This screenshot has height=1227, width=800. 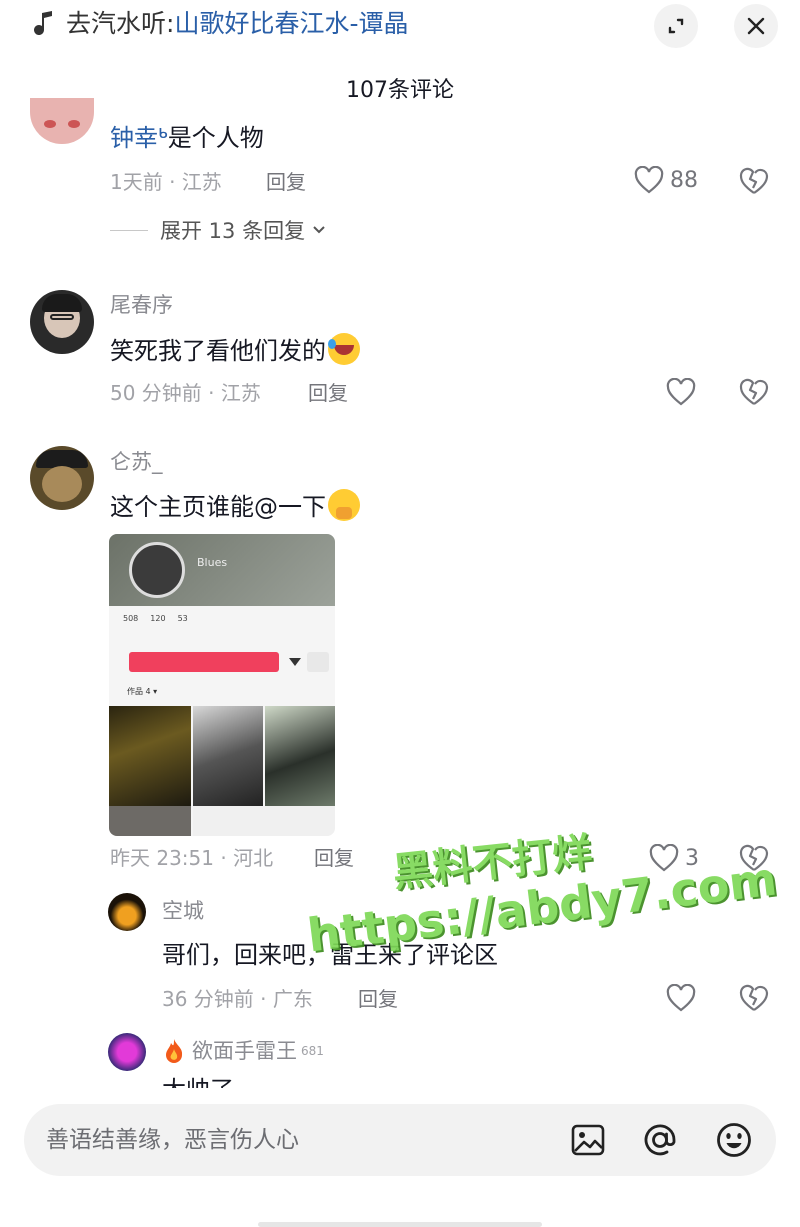 I want to click on image-icon, so click(x=588, y=1140).